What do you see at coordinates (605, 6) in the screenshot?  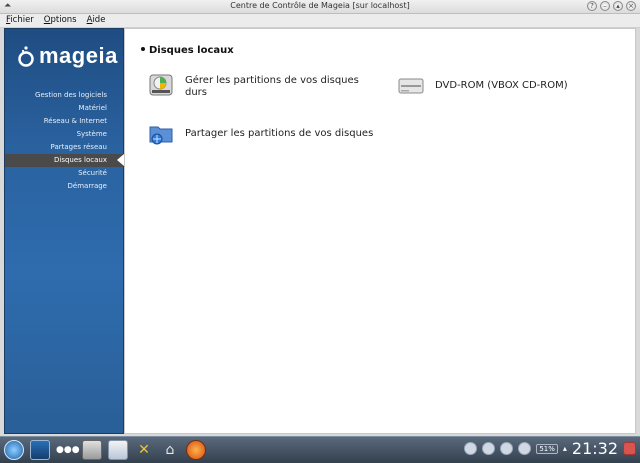 I see `minimize-button: –` at bounding box center [605, 6].